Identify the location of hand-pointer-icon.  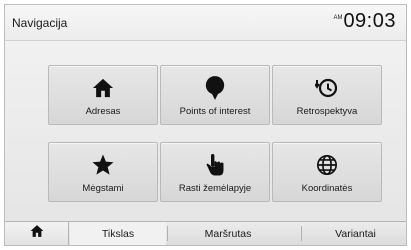
(215, 165).